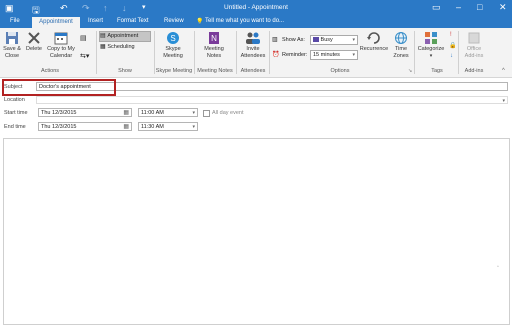 The image size is (512, 327). Describe the element at coordinates (173, 55) in the screenshot. I see `skype-label-2: Meeting` at that location.